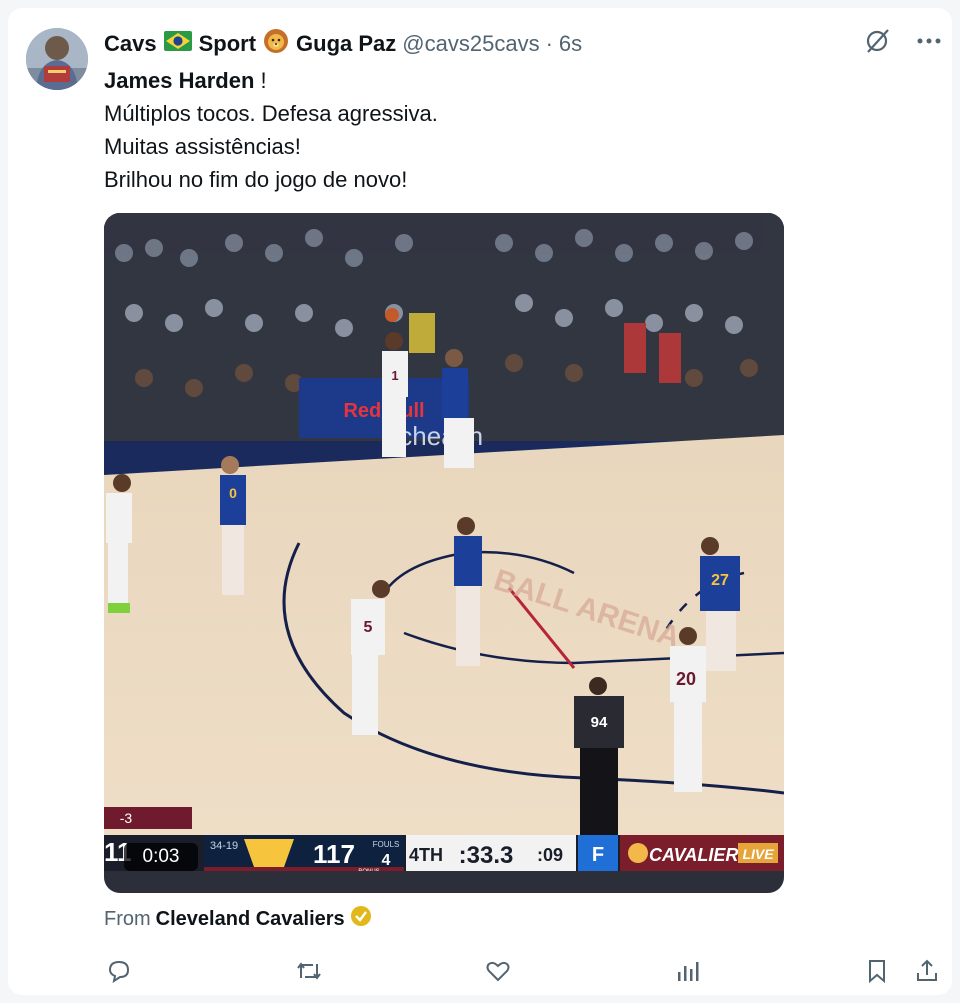 Image resolution: width=960 pixels, height=1003 pixels. I want to click on player-name: James Harden, so click(179, 80).